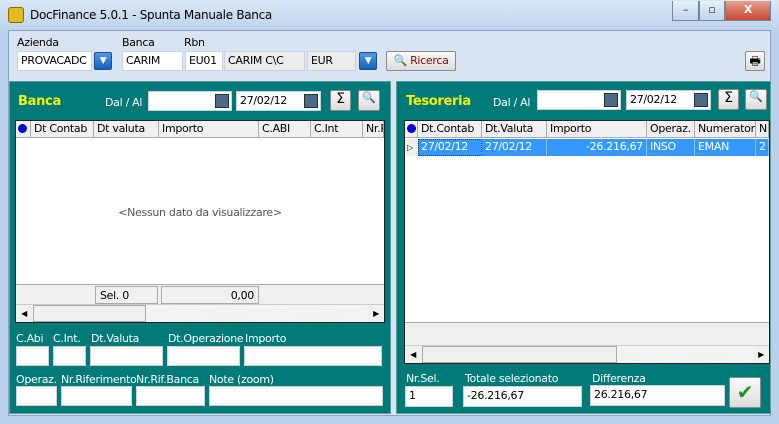 The height and width of the screenshot is (424, 779). Describe the element at coordinates (138, 42) in the screenshot. I see `banca-label: Banca` at that location.